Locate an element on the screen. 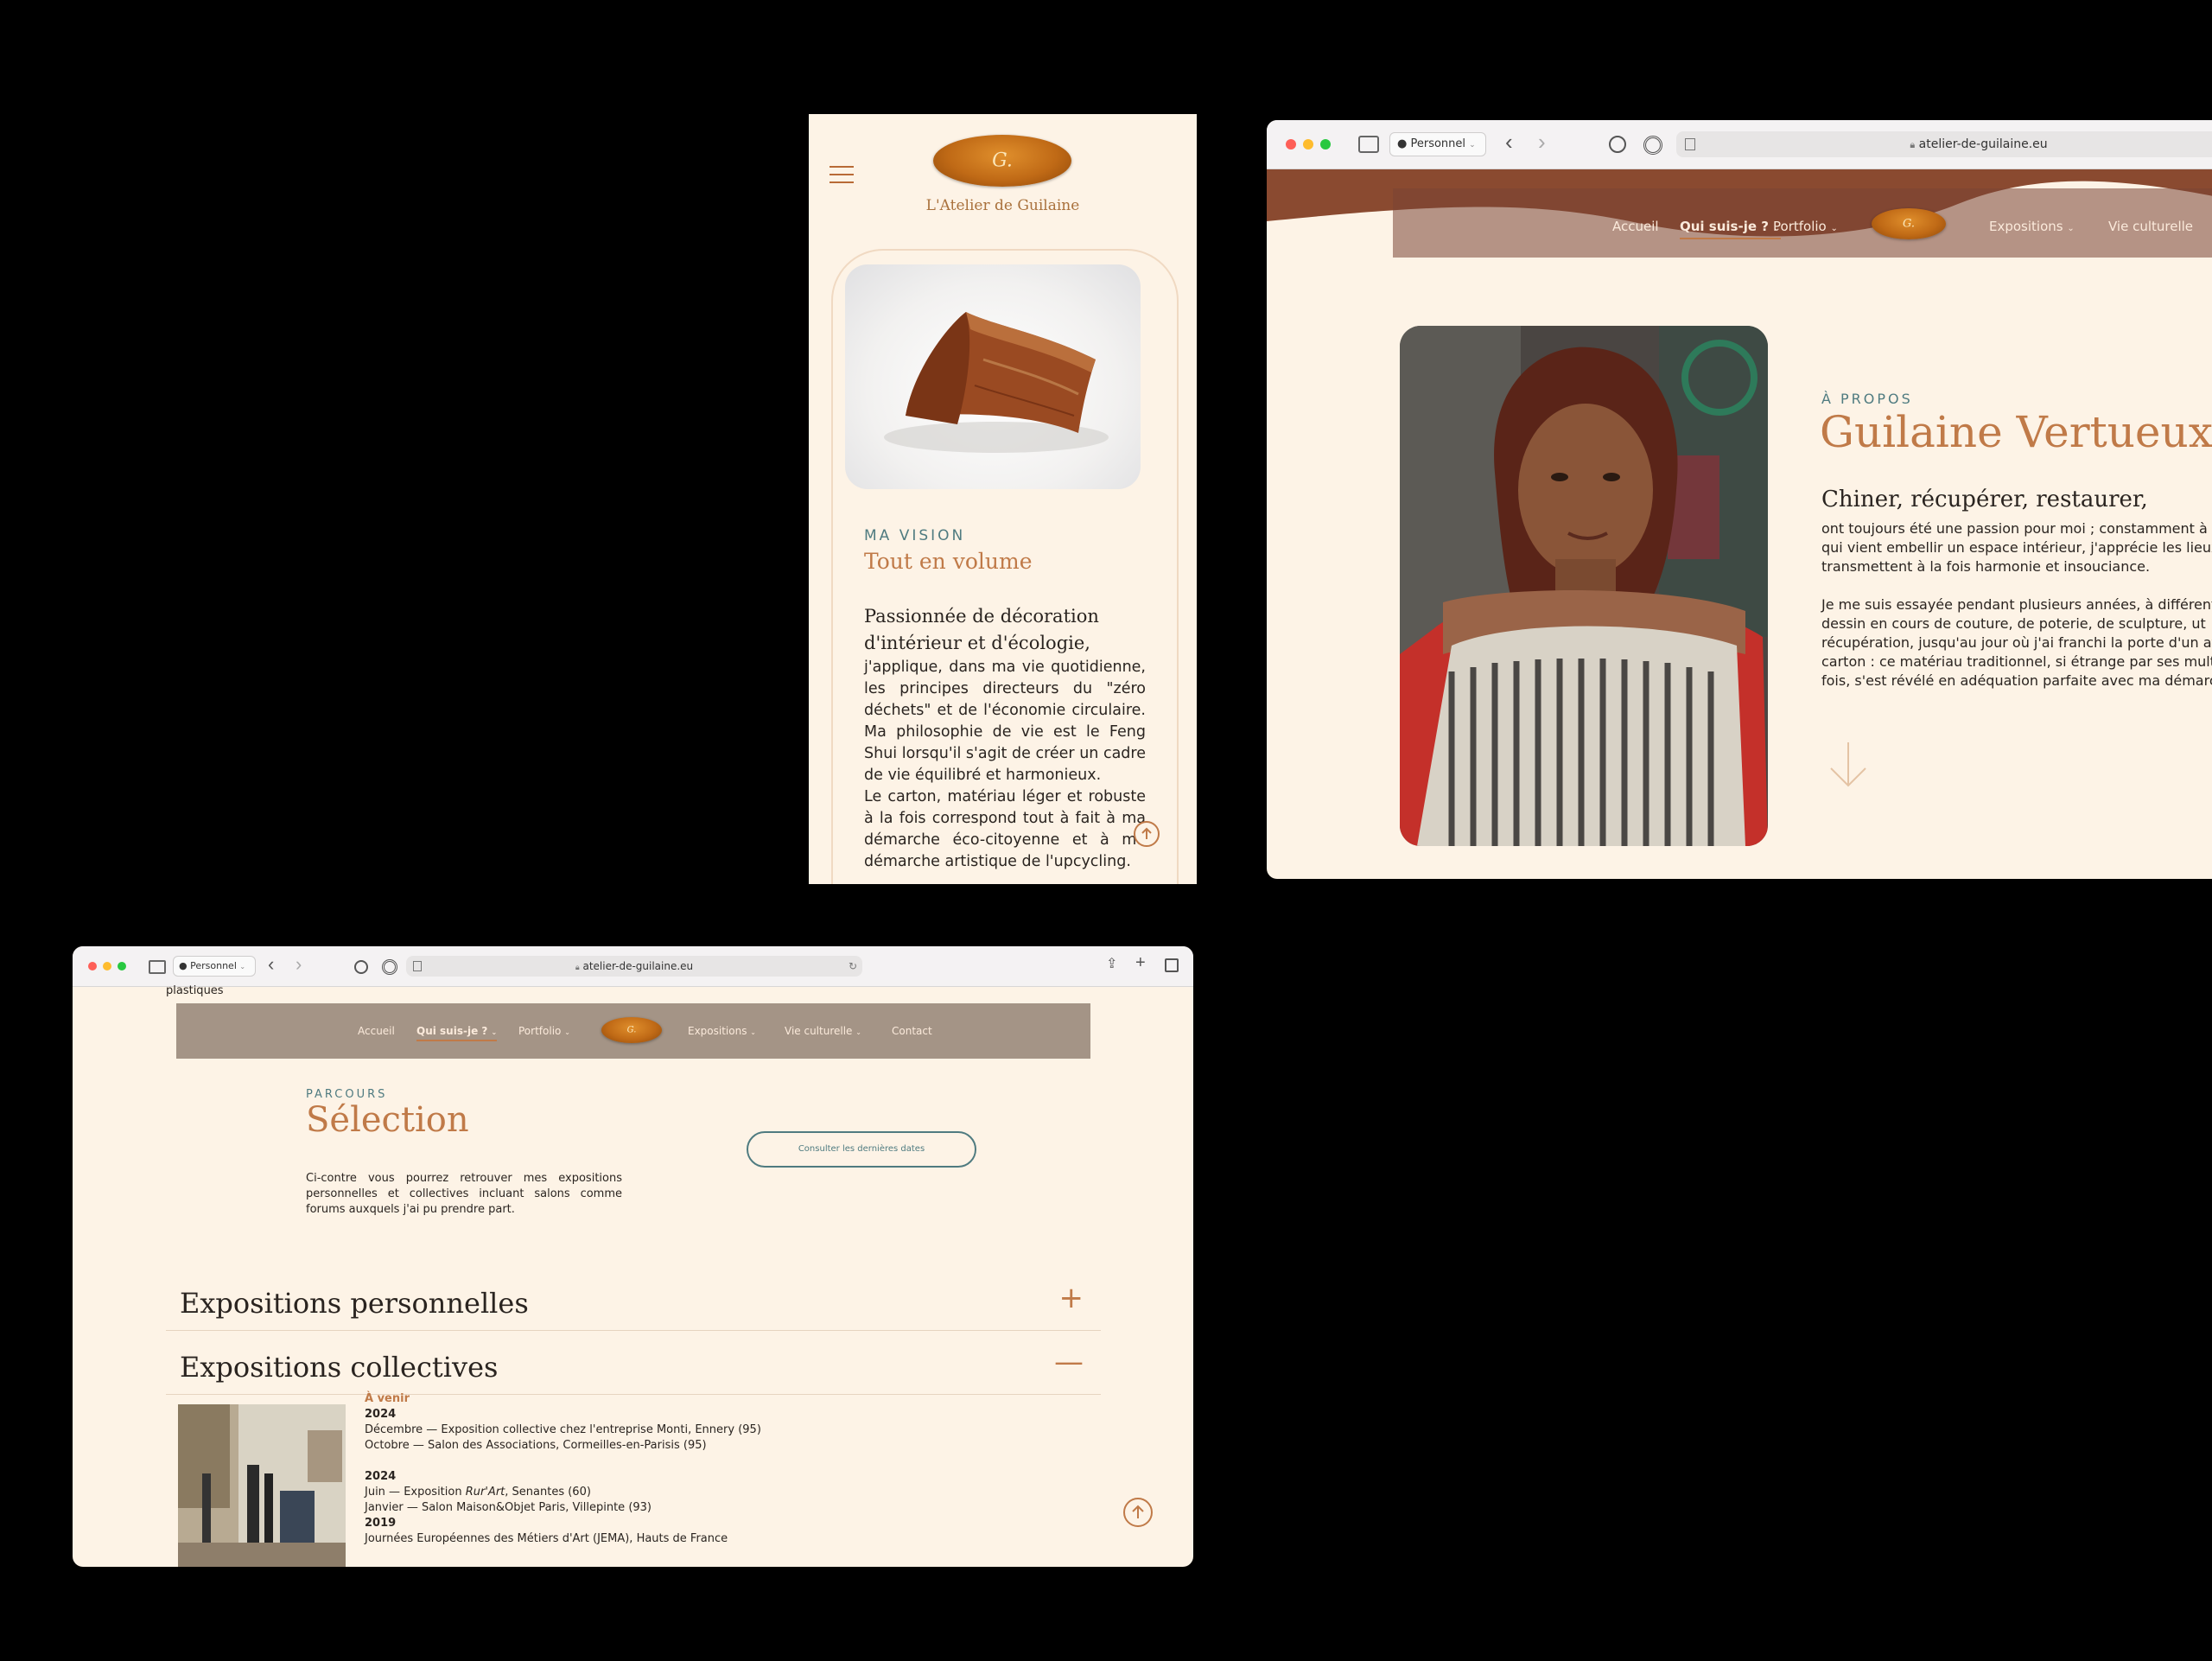 The width and height of the screenshot is (2212, 1661). about-lead: Chiner, récupérer, restaurer, is located at coordinates (1984, 499).